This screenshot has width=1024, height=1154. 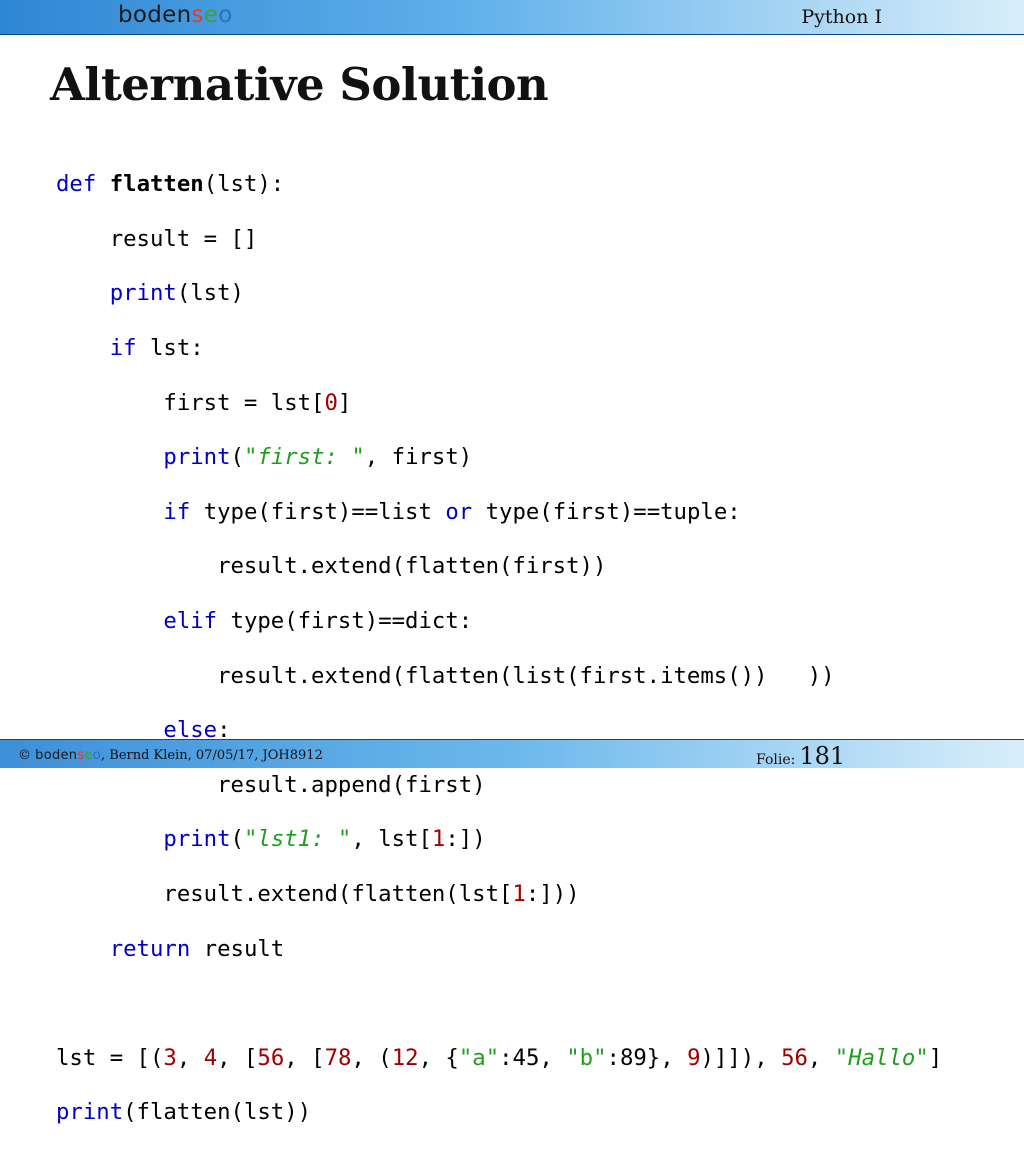 I want to click on code-line-5: first = lst[0], so click(x=204, y=402).